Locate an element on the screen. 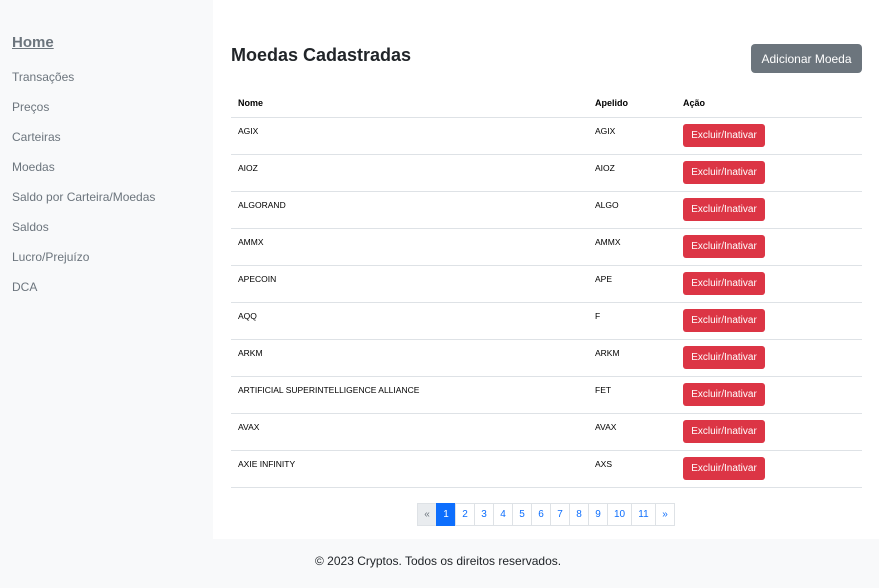 The width and height of the screenshot is (879, 588). coin-name: AMMX is located at coordinates (251, 242).